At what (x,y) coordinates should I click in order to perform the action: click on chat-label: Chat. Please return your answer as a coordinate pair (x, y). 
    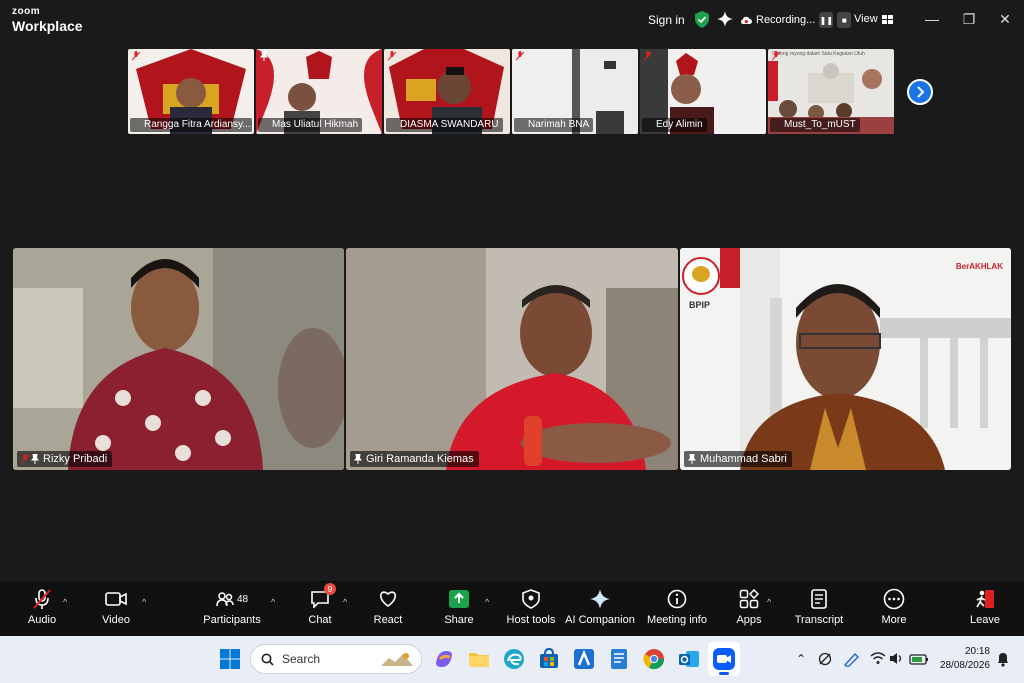
    Looking at the image, I should click on (320, 620).